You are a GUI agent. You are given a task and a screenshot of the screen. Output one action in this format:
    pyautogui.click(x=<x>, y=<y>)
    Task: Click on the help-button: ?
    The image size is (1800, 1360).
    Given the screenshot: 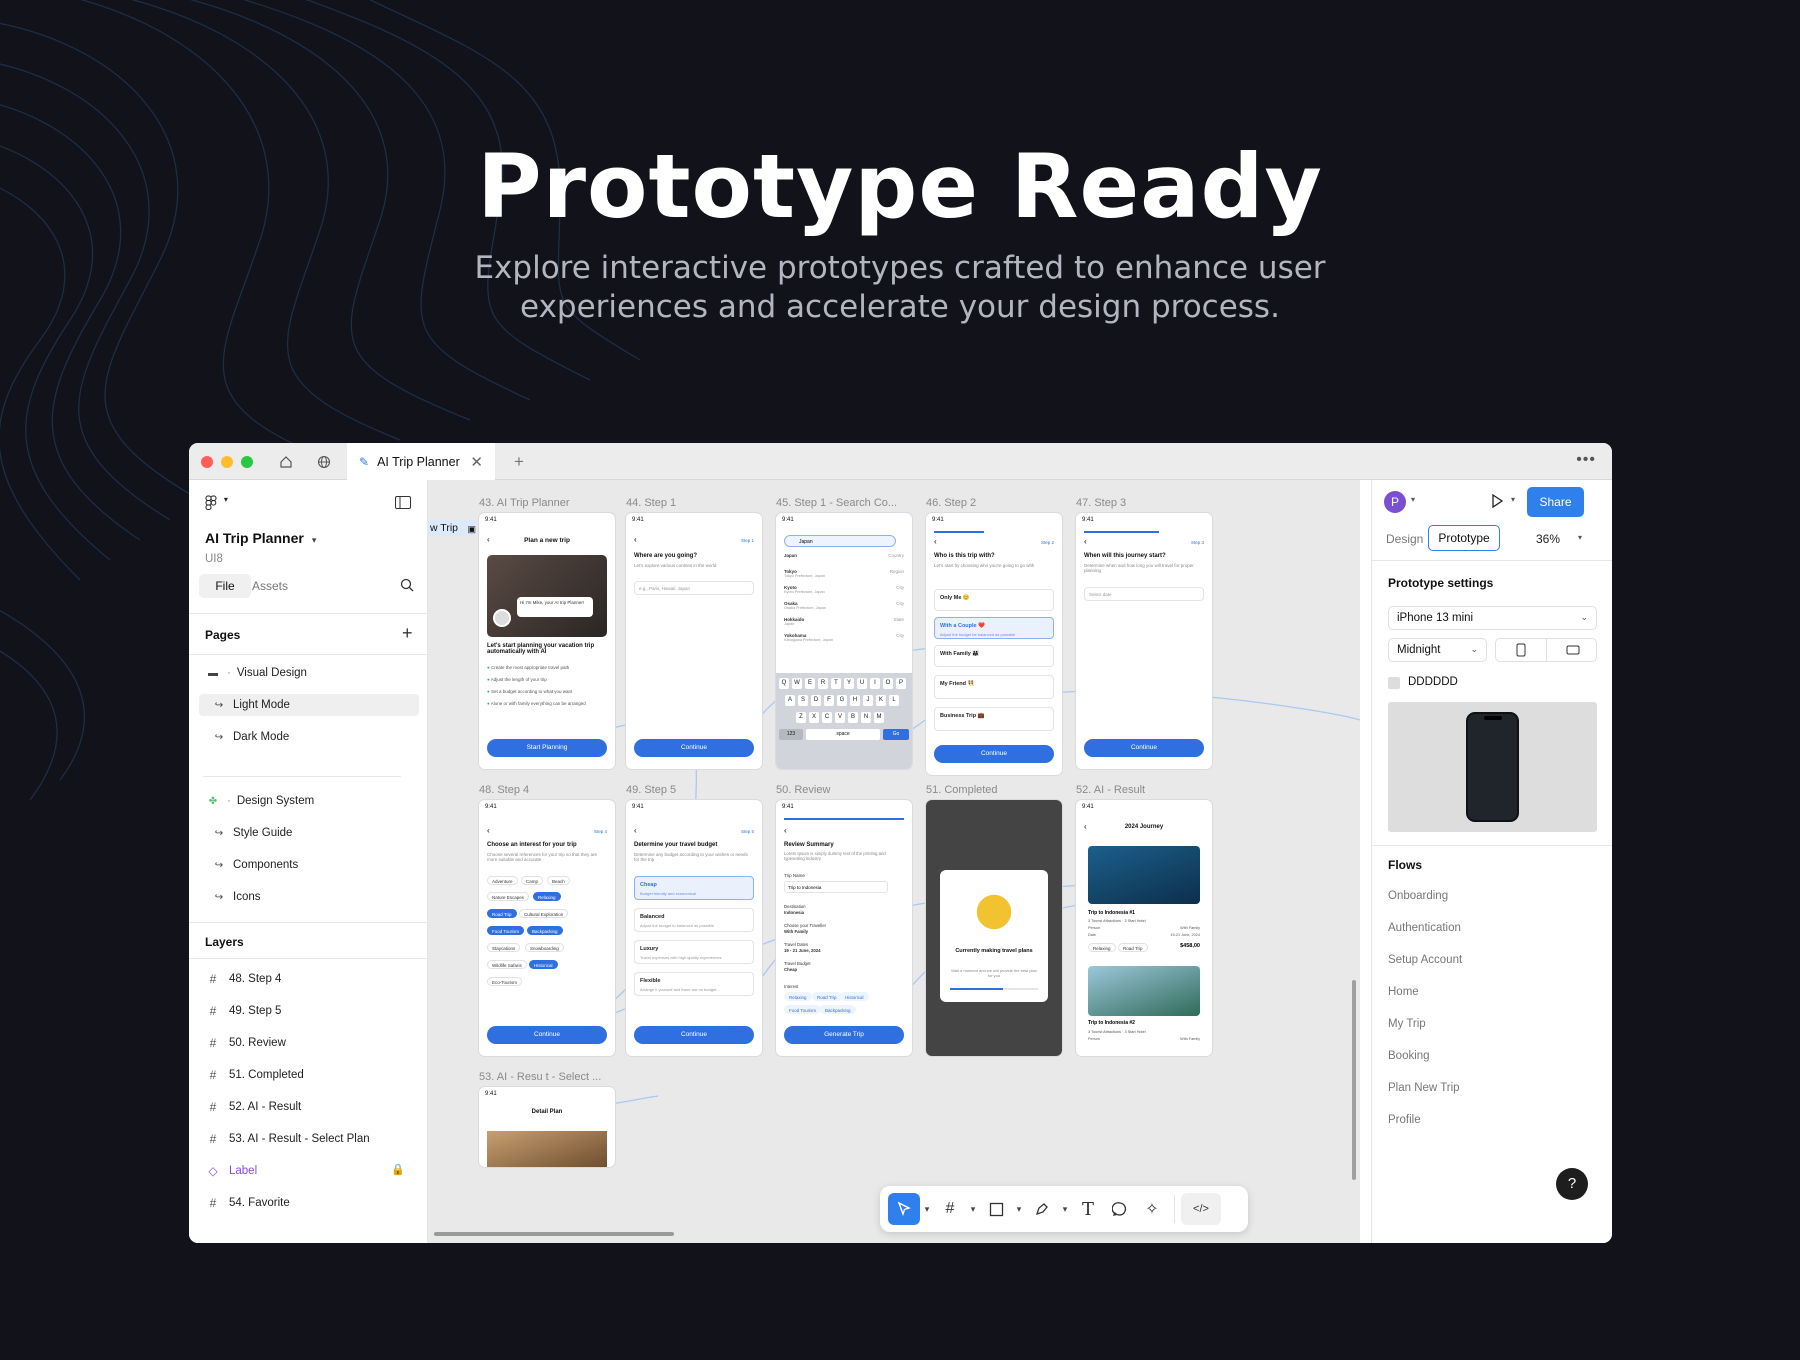 What is the action you would take?
    pyautogui.click(x=1572, y=1184)
    